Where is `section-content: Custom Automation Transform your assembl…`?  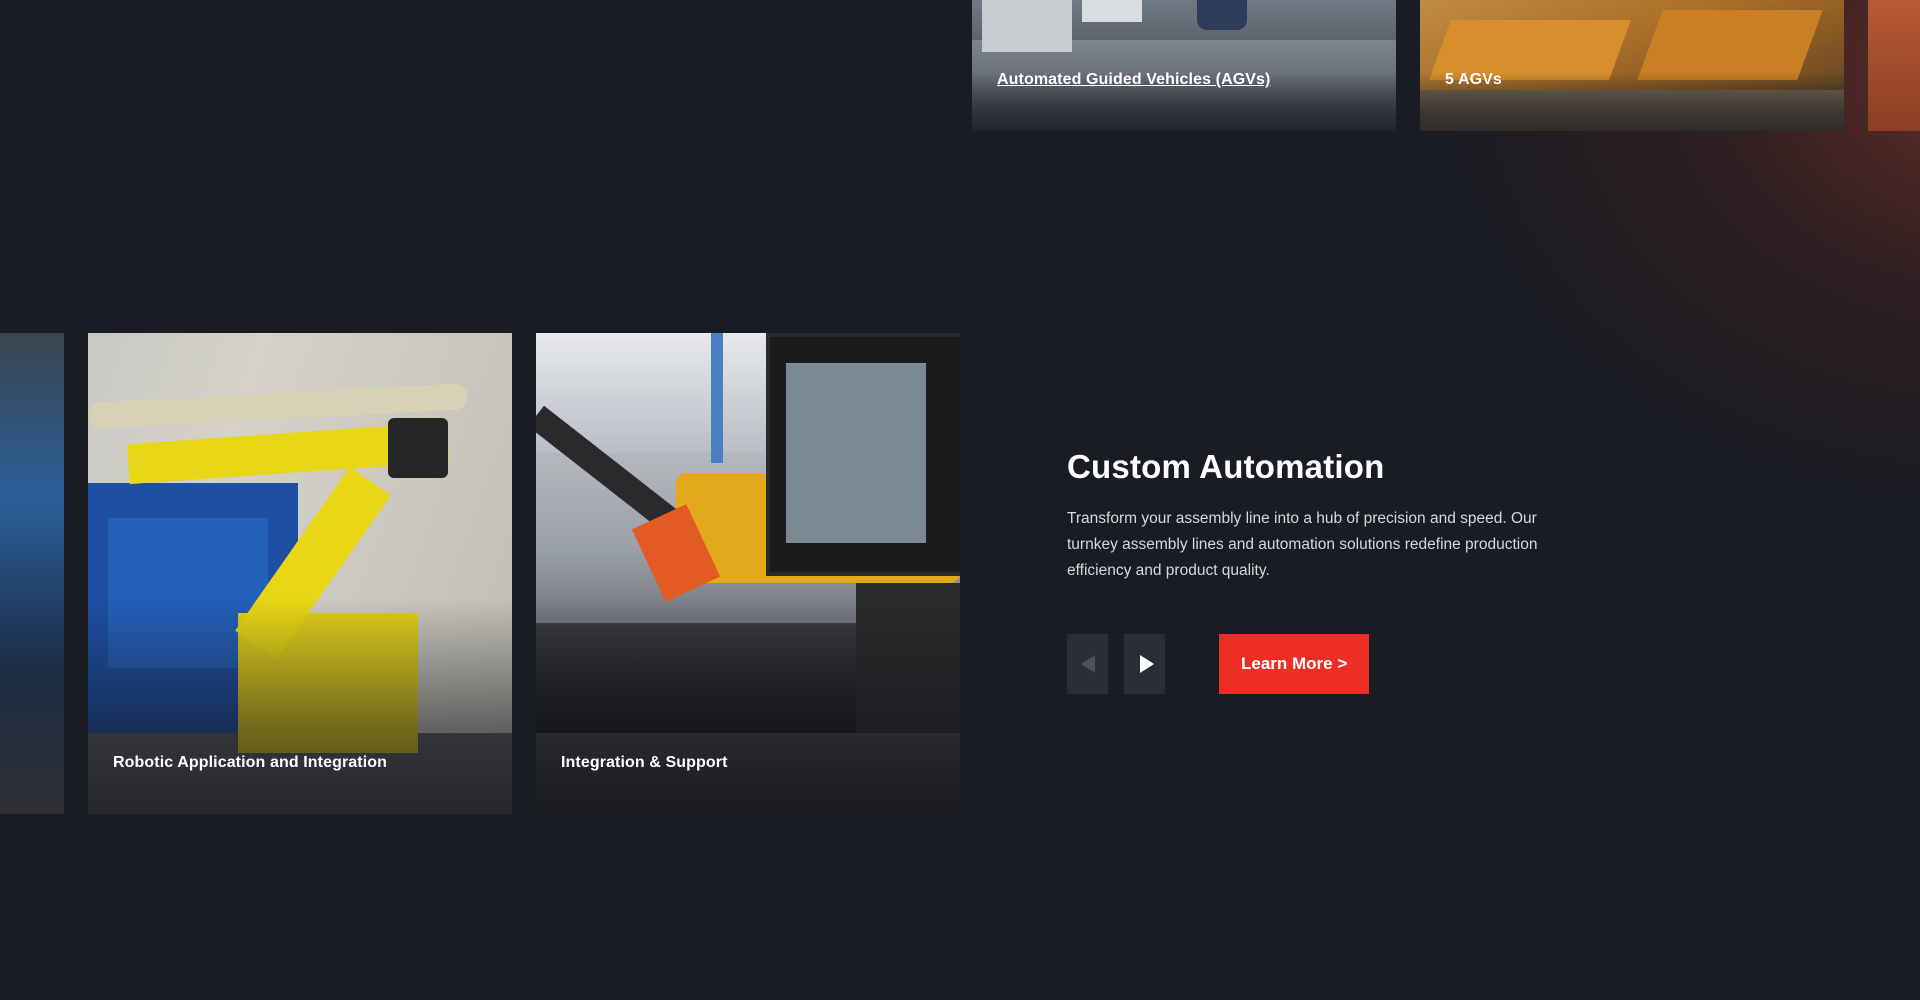
section-content: Custom Automation Transform your assembl… is located at coordinates (1327, 516).